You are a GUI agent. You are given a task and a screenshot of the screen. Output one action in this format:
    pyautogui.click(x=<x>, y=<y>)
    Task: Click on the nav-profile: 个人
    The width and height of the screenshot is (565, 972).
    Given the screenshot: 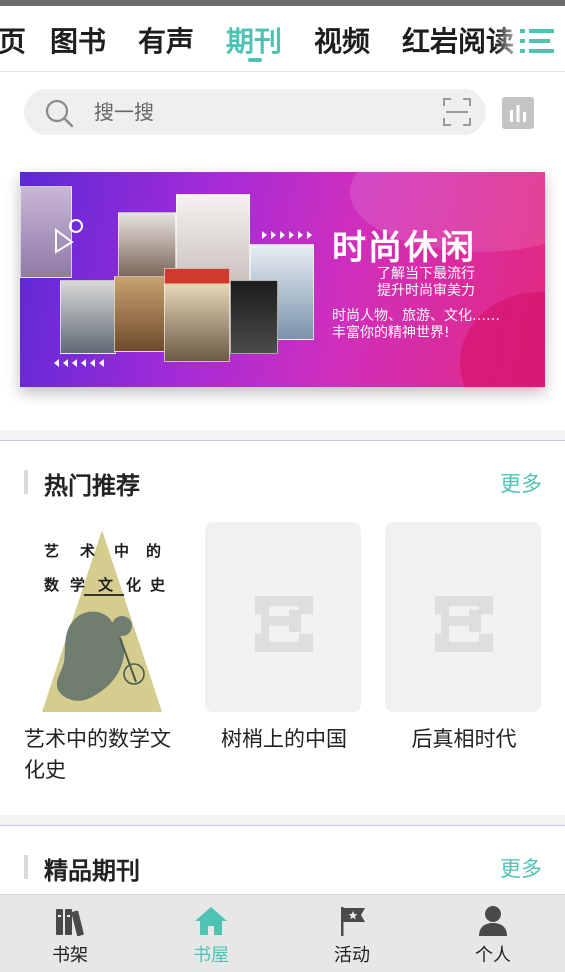 What is the action you would take?
    pyautogui.click(x=493, y=936)
    